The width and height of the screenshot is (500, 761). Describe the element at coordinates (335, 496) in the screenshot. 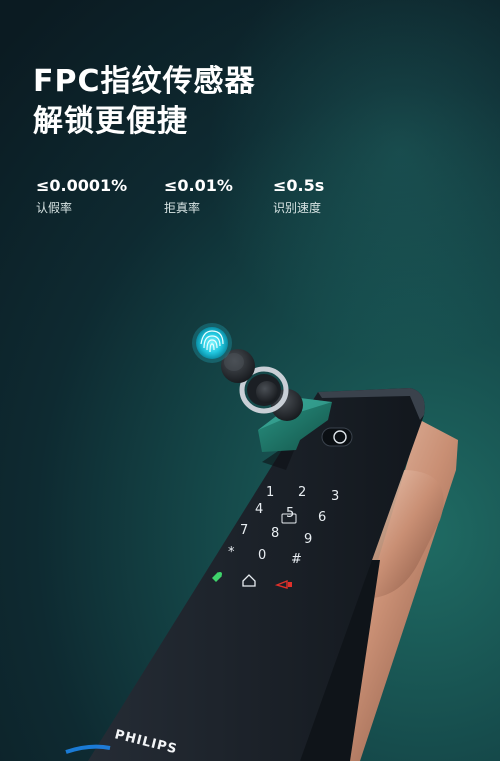

I see `key-3: 3` at that location.